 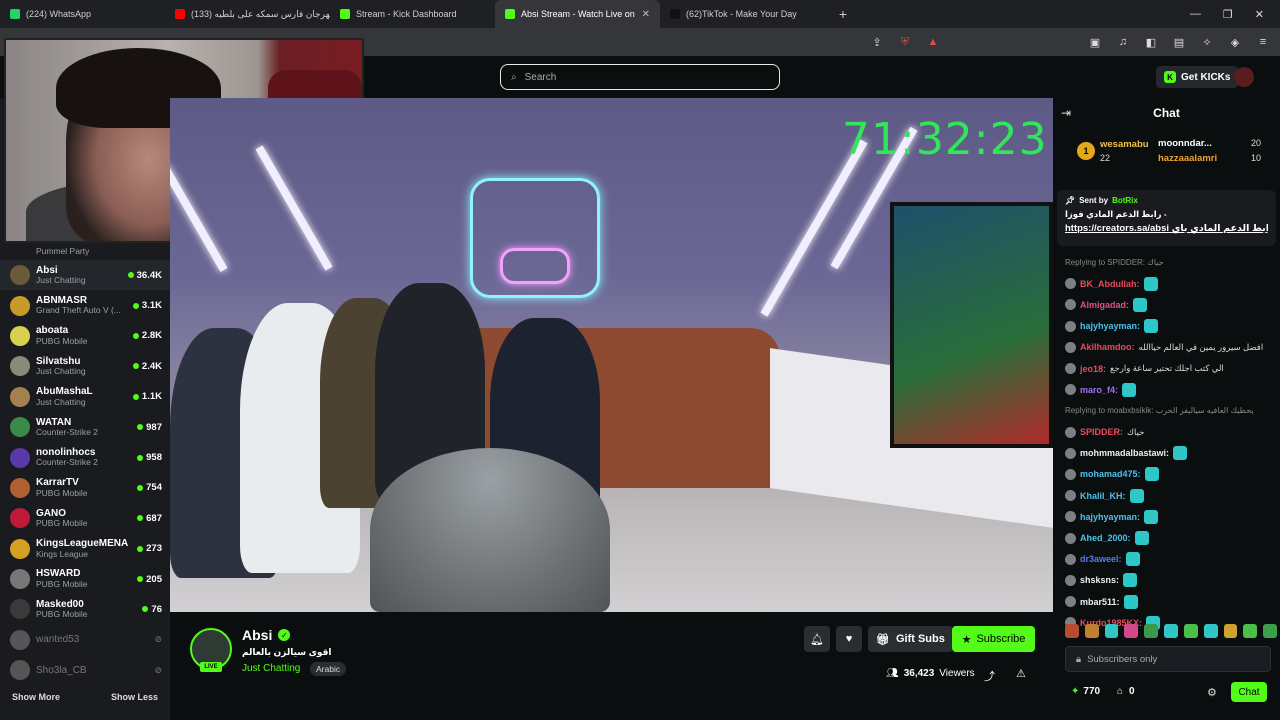 I want to click on minimize-icon: —, so click(x=1195, y=14).